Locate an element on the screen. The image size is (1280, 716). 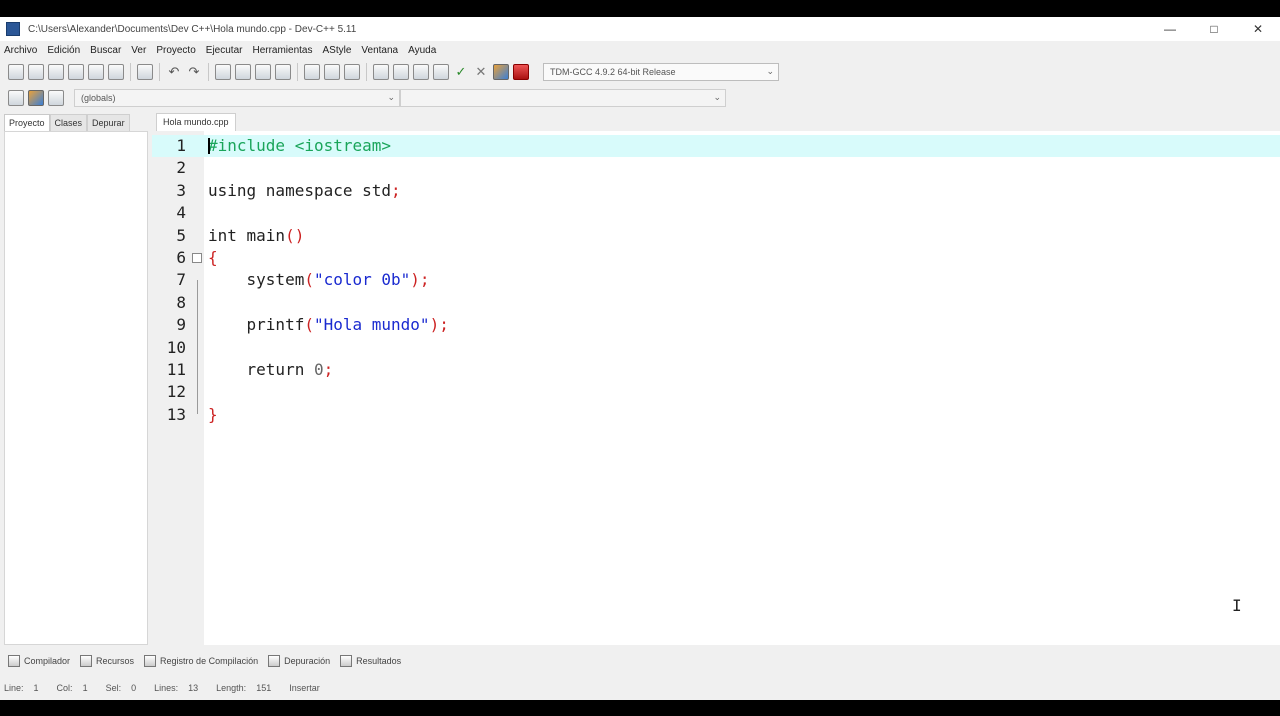
minimize-button: — is located at coordinates (1170, 29).